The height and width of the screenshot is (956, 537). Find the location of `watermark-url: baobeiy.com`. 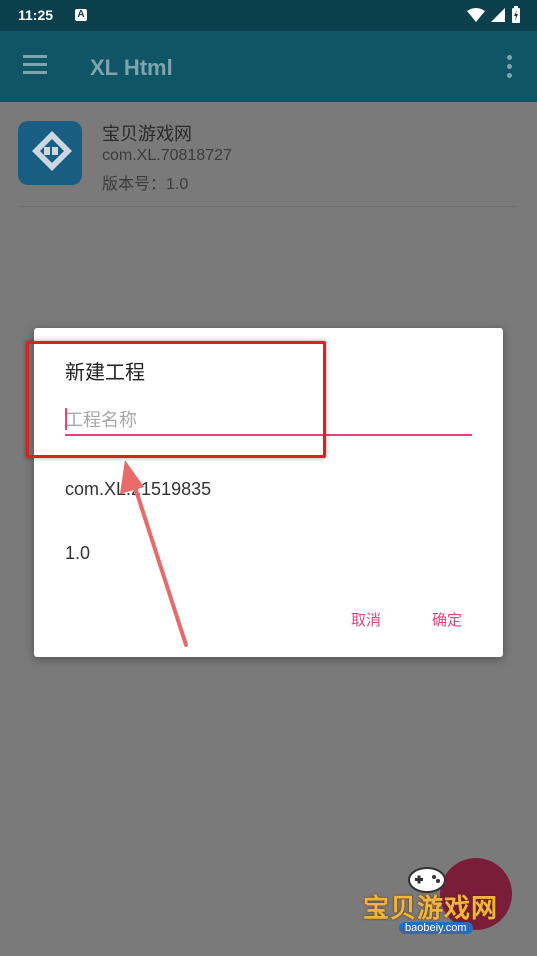

watermark-url: baobeiy.com is located at coordinates (436, 928).